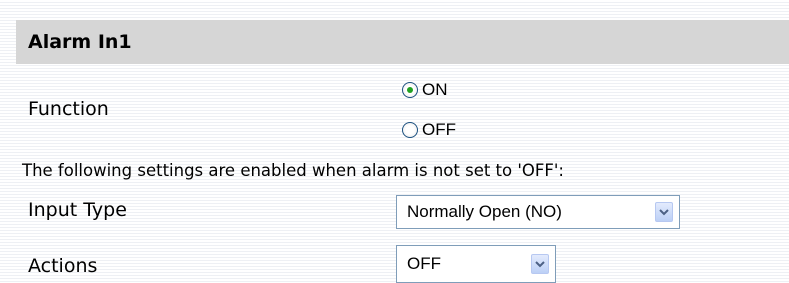 This screenshot has height=283, width=789. Describe the element at coordinates (63, 266) in the screenshot. I see `actions-label: Actions` at that location.